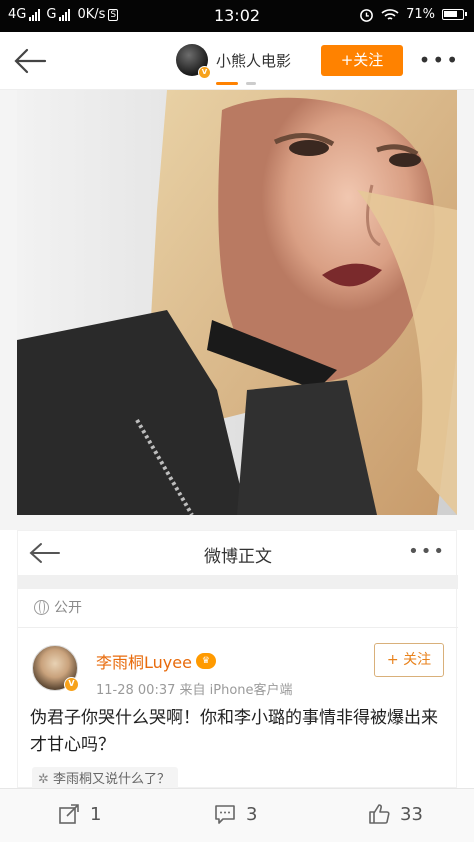 Image resolution: width=474 pixels, height=842 pixels. I want to click on wifi-icon, so click(390, 14).